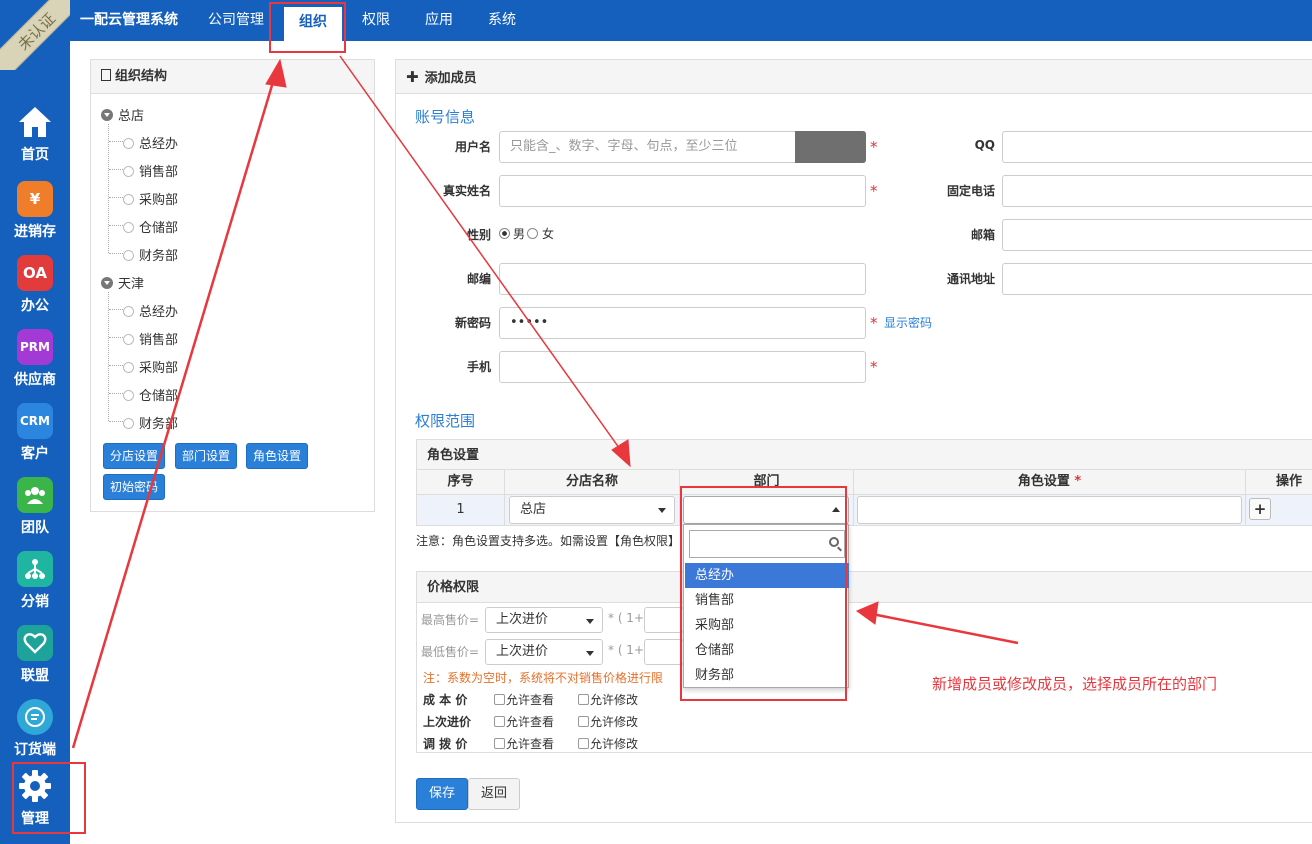  What do you see at coordinates (35, 495) in the screenshot?
I see `team-icon` at bounding box center [35, 495].